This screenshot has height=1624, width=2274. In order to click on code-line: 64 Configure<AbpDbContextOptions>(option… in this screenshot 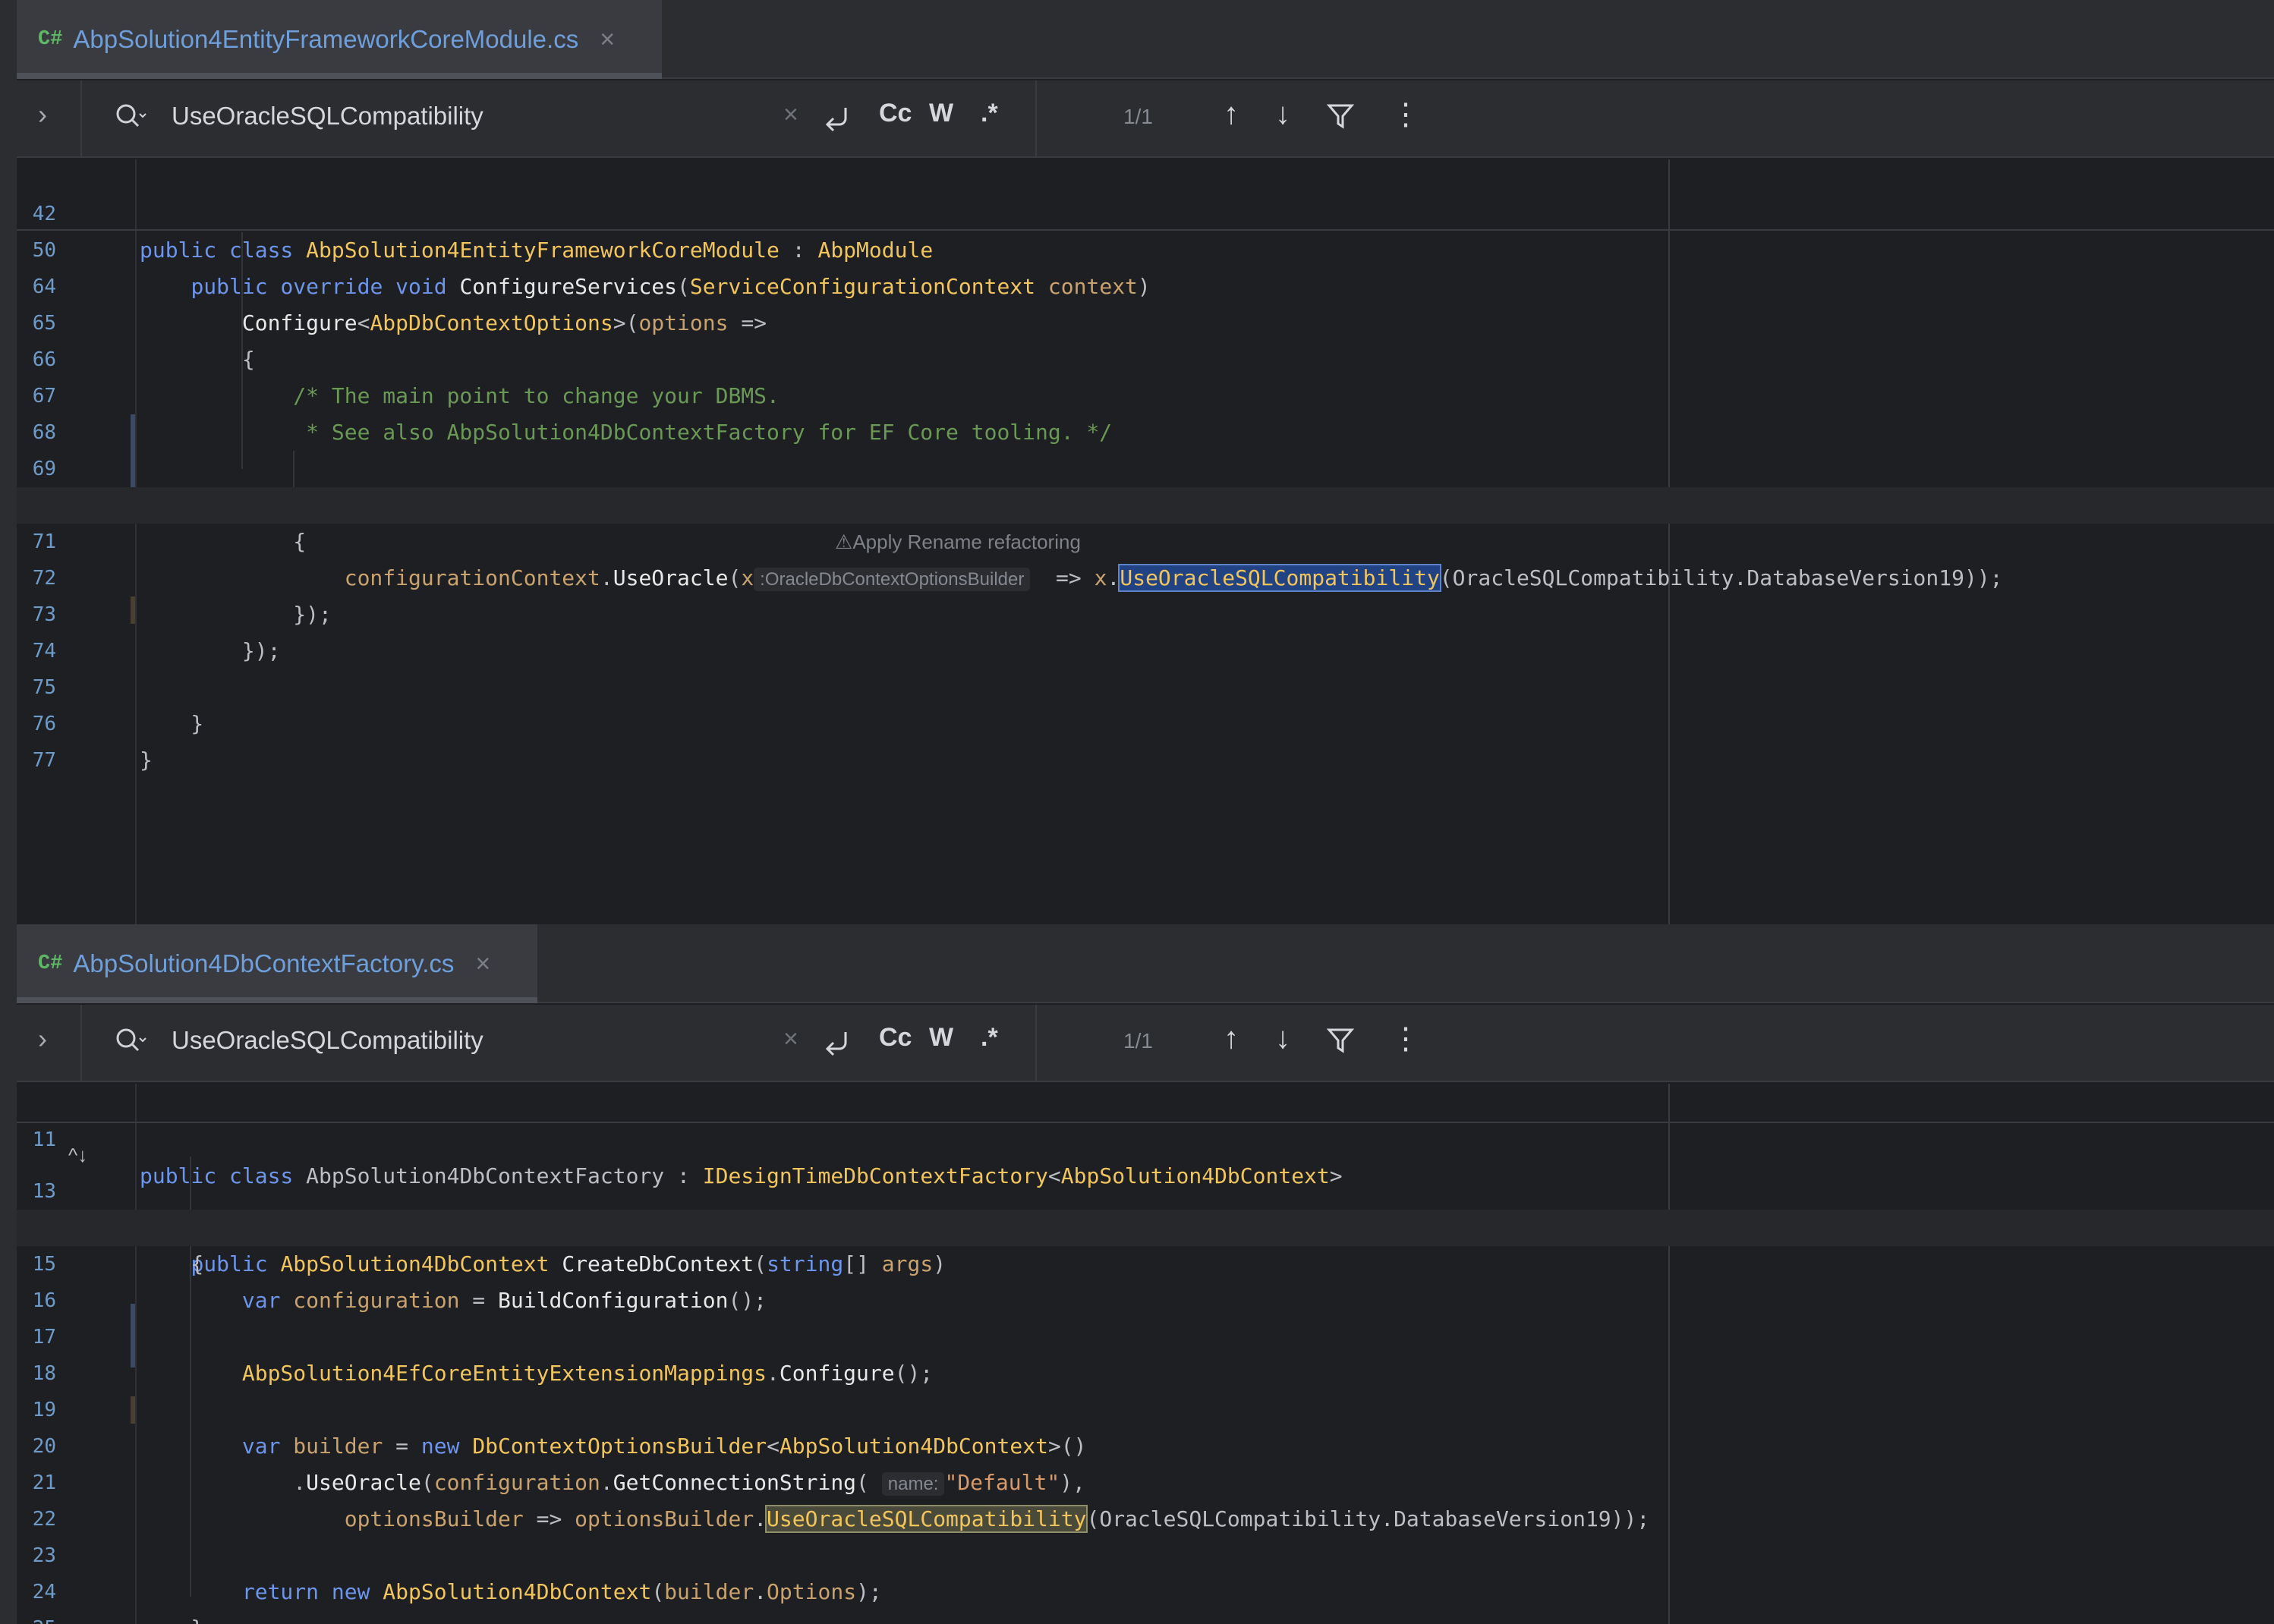, I will do `click(399, 305)`.